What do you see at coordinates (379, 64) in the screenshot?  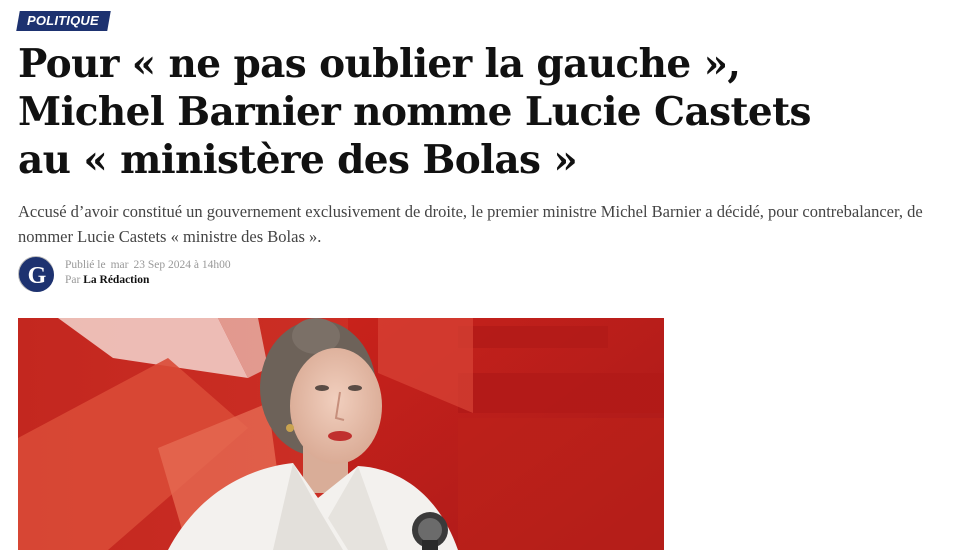 I see `headline-line: Pour « ne pas oublier la gauche »,` at bounding box center [379, 64].